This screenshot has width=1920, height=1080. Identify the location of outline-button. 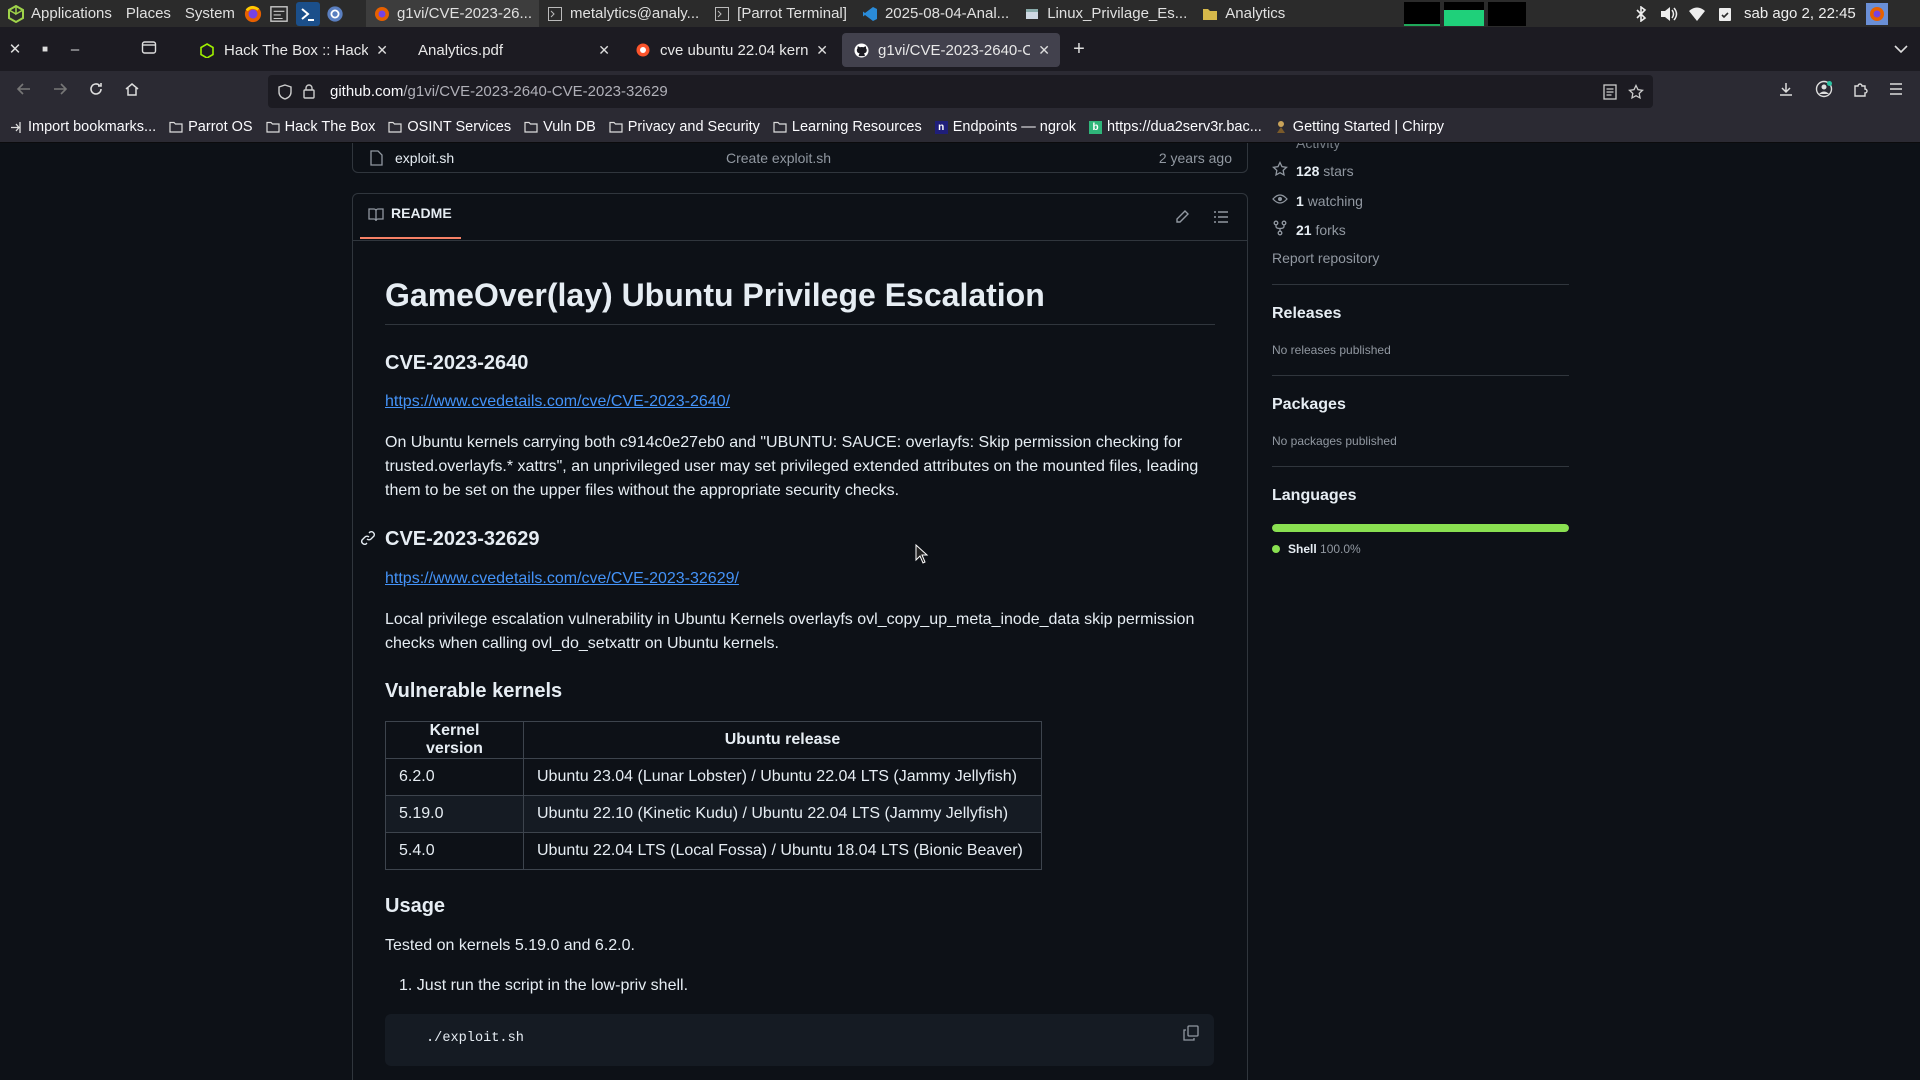
(1221, 219).